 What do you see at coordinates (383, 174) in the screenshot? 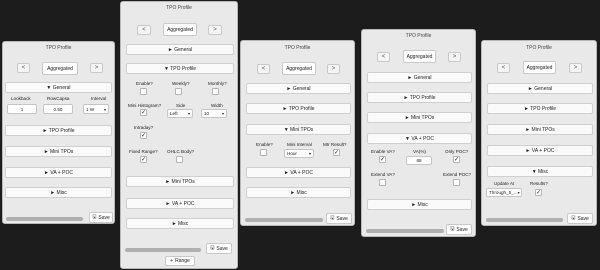
I see `extend-va-label: Extend VA?` at bounding box center [383, 174].